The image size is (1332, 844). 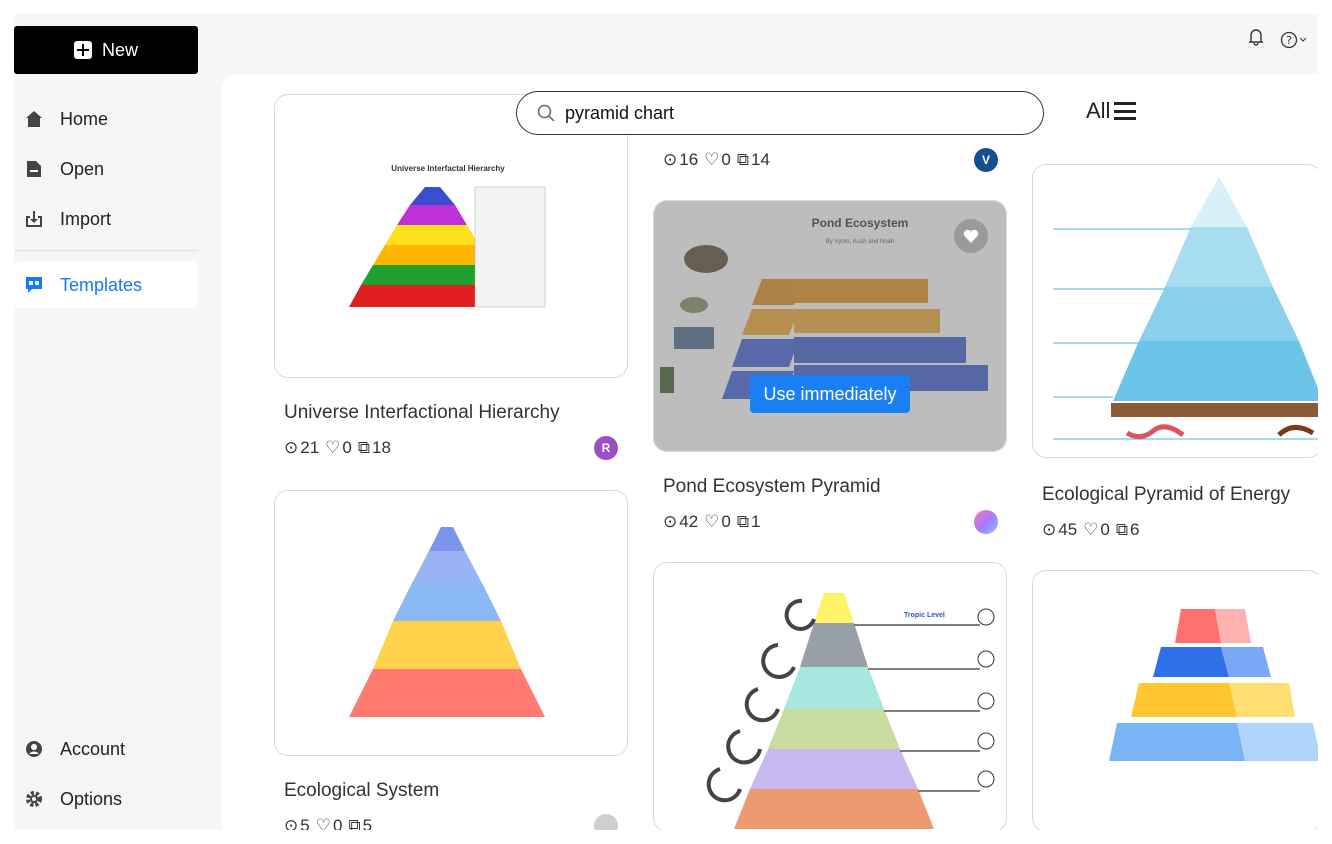 I want to click on new-button-label: New, so click(x=119, y=49).